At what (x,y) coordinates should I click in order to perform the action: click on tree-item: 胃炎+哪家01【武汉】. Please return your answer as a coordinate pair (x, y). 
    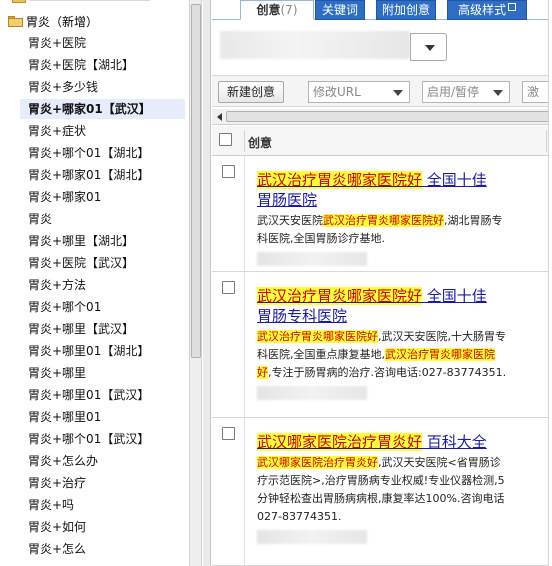
    Looking at the image, I should click on (102, 109).